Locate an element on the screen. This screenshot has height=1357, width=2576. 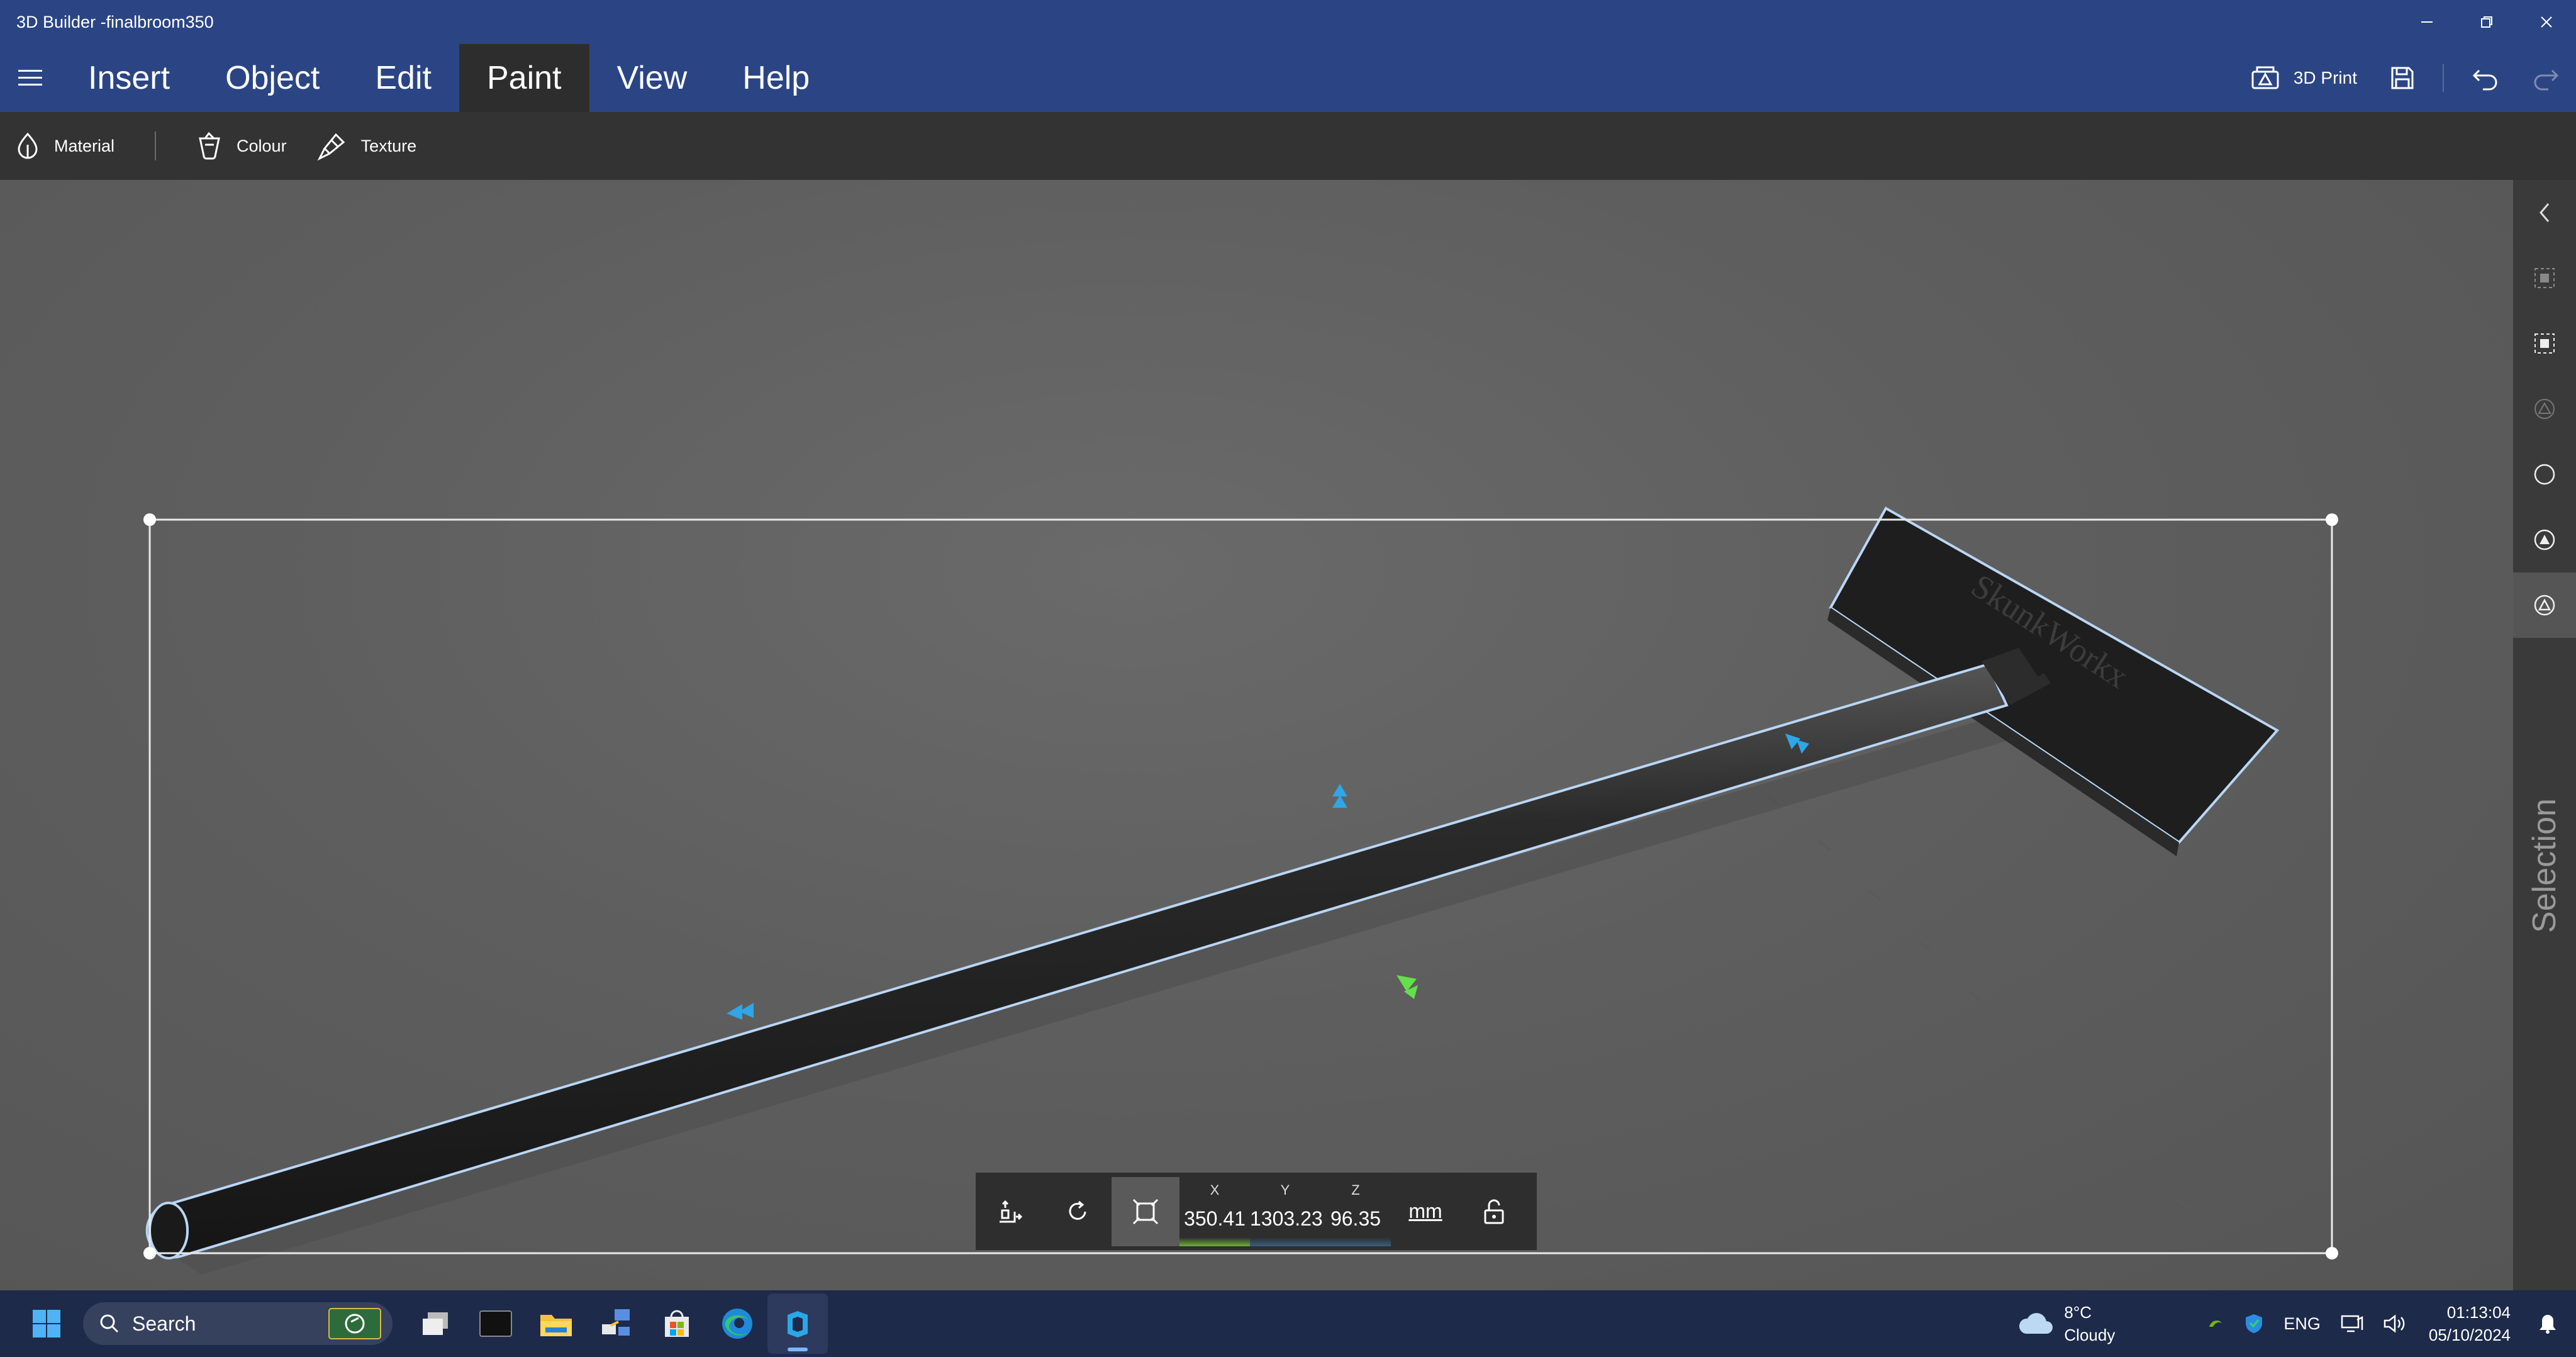
selection-handle-bottom-right is located at coordinates (2332, 1253).